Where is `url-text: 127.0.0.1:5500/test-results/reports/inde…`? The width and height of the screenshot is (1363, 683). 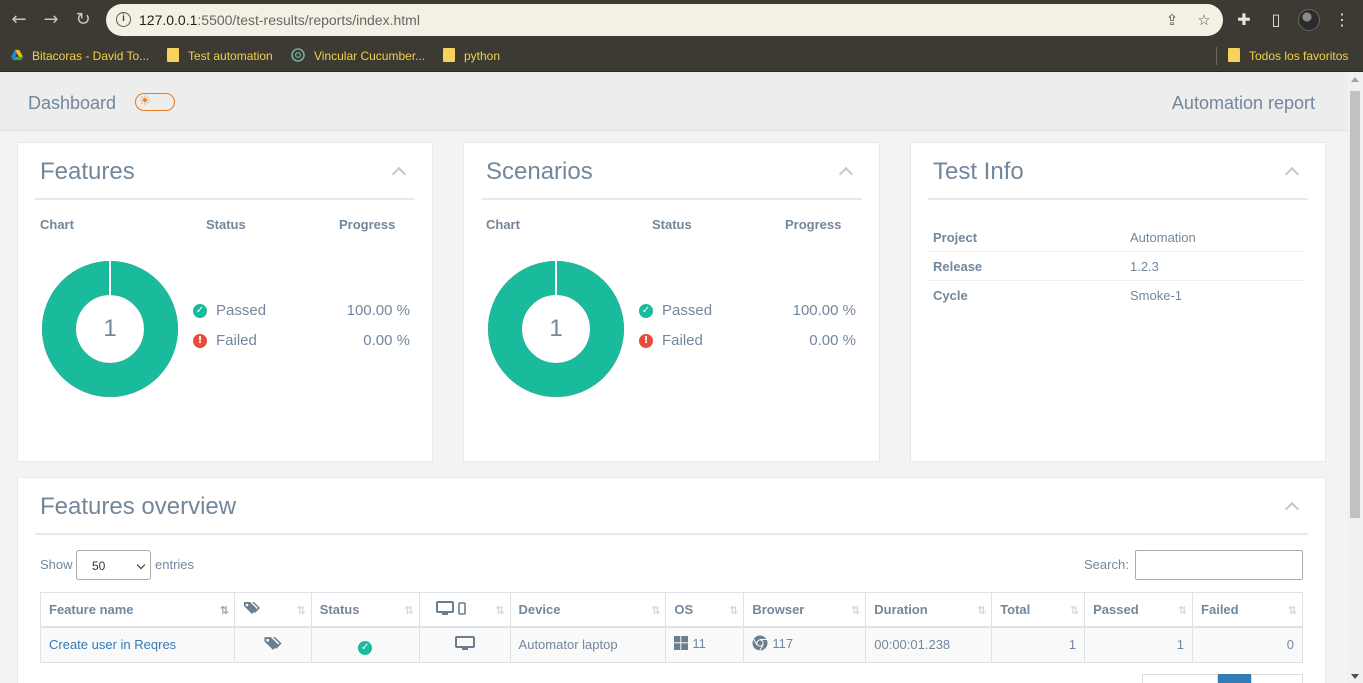
url-text: 127.0.0.1:5500/test-results/reports/inde… is located at coordinates (279, 20).